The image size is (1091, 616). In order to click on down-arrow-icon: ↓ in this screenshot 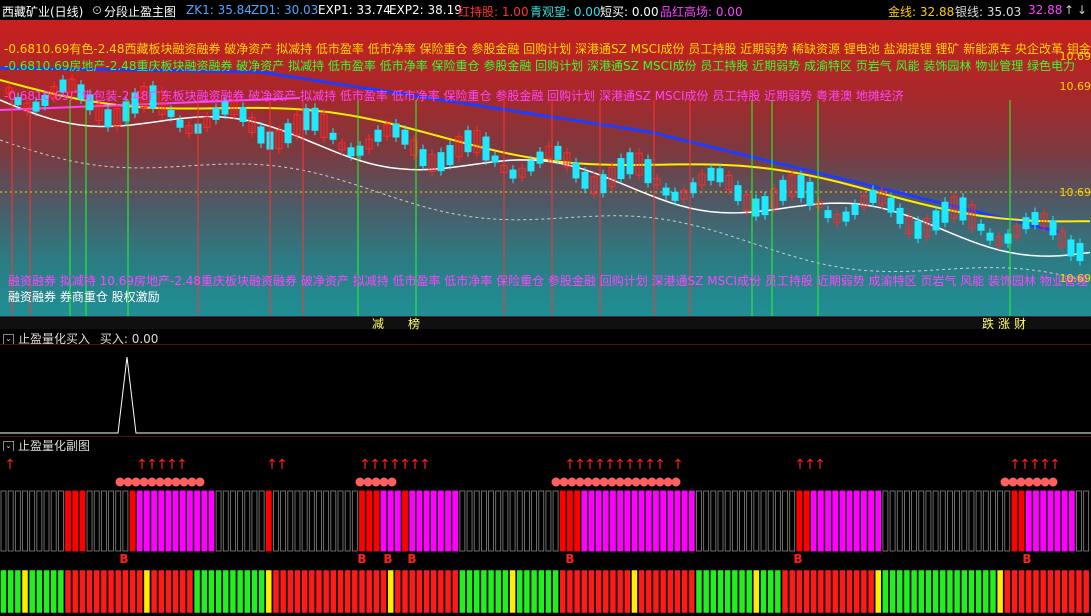, I will do `click(1082, 10)`.